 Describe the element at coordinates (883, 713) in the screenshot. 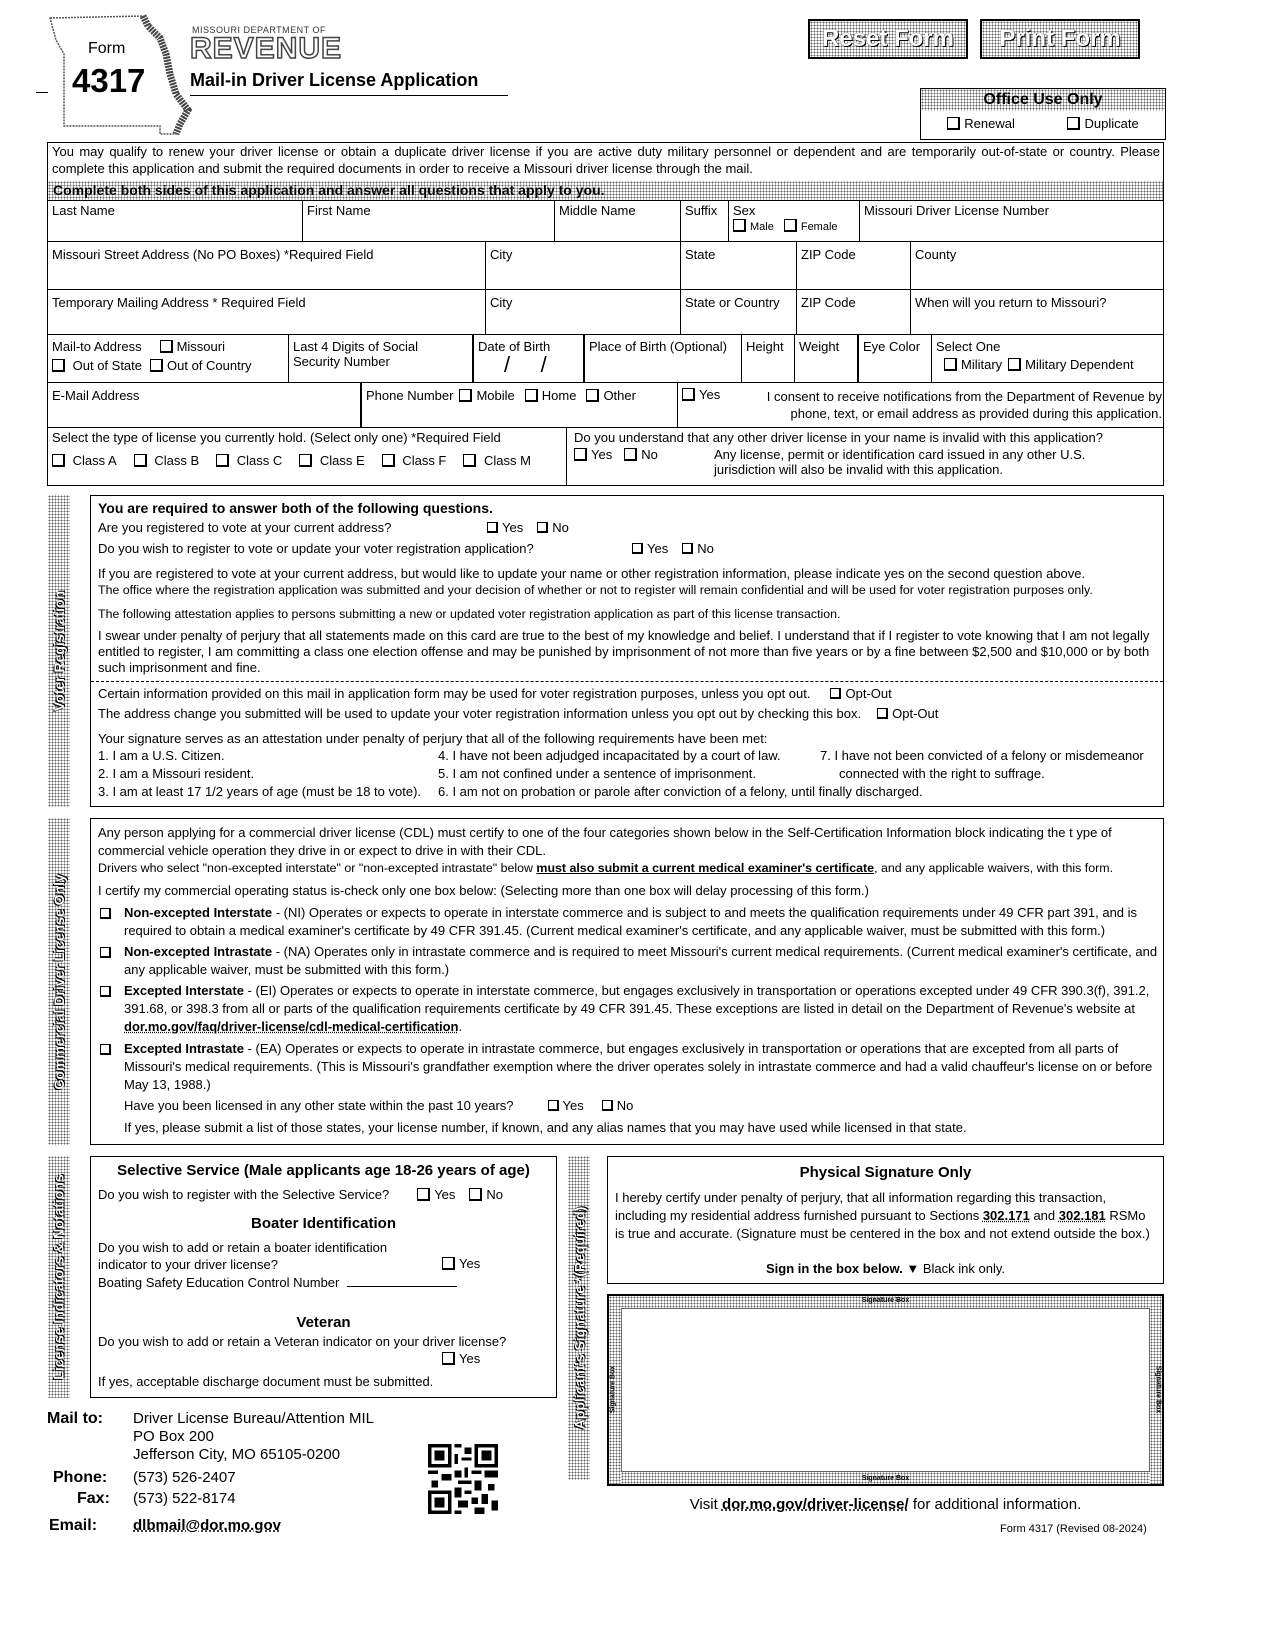

I see `opt-out-2-checkbox` at that location.